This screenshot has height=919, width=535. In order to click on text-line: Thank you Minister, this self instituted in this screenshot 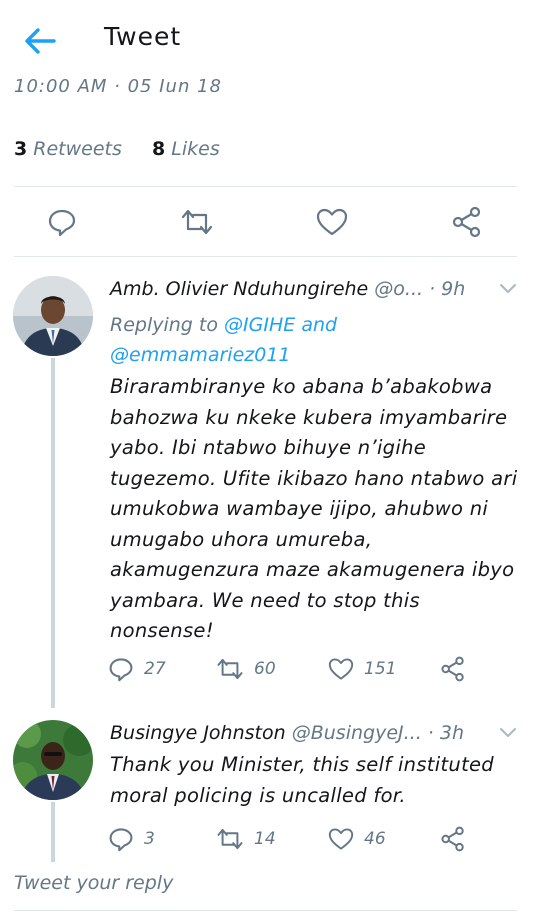, I will do `click(302, 764)`.